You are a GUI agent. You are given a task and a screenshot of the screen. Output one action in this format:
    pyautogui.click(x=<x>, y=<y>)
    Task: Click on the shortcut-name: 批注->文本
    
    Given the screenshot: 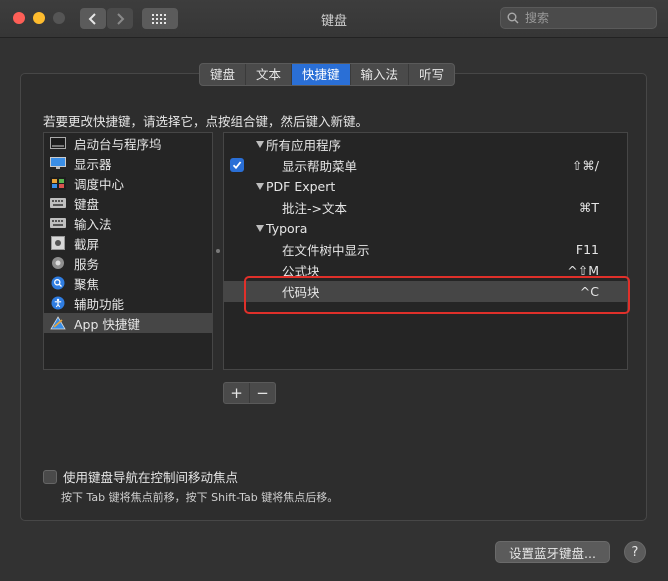 What is the action you would take?
    pyautogui.click(x=314, y=208)
    